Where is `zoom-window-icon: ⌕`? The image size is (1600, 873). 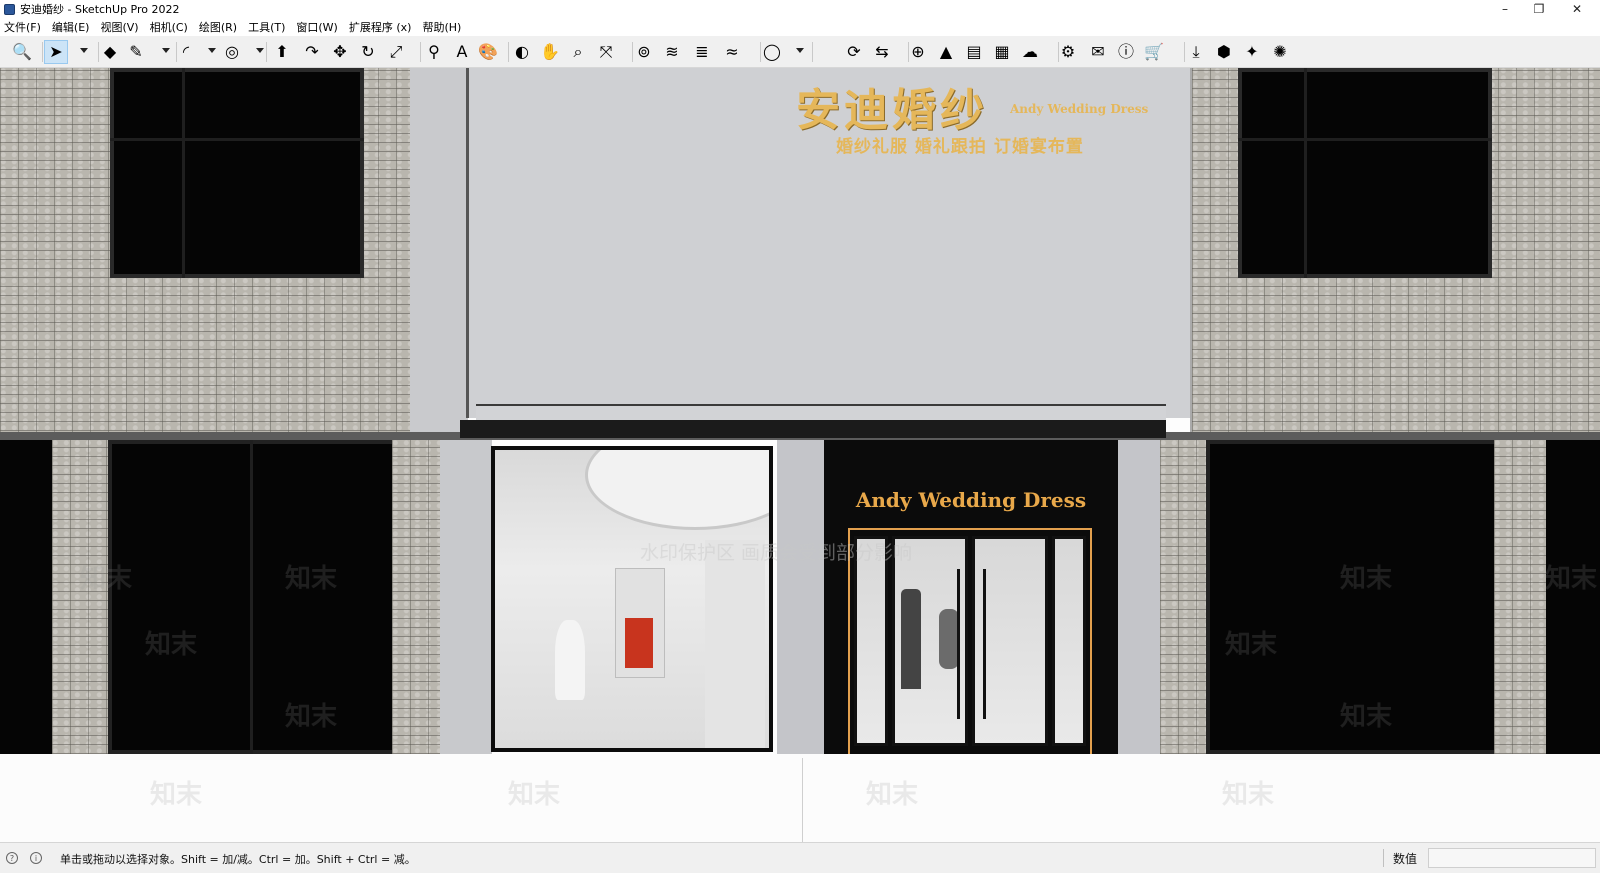 zoom-window-icon: ⌕ is located at coordinates (578, 52).